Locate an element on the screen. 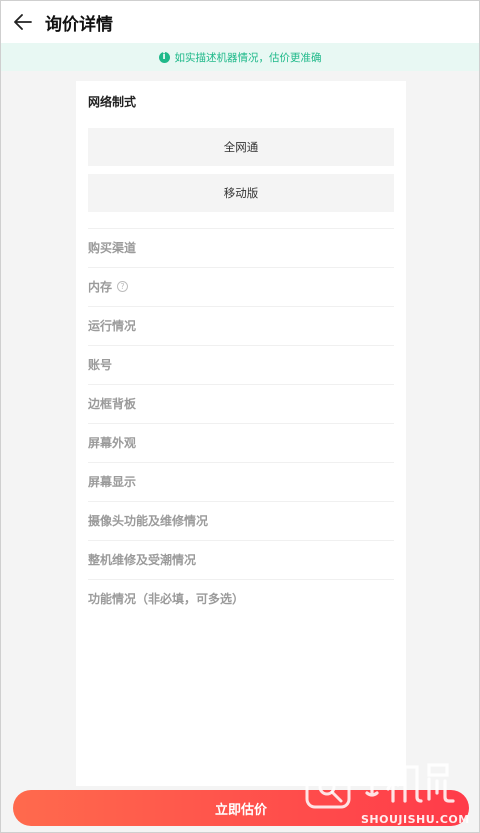 The height and width of the screenshot is (833, 480). network-section-title: 网络制式 is located at coordinates (112, 102).